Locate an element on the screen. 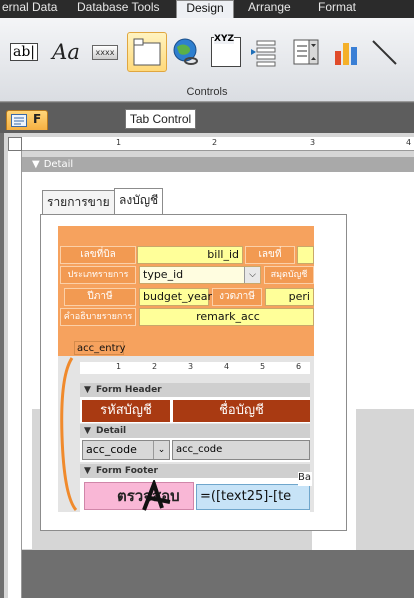 The height and width of the screenshot is (598, 414). hyperlink-button is located at coordinates (186, 52).